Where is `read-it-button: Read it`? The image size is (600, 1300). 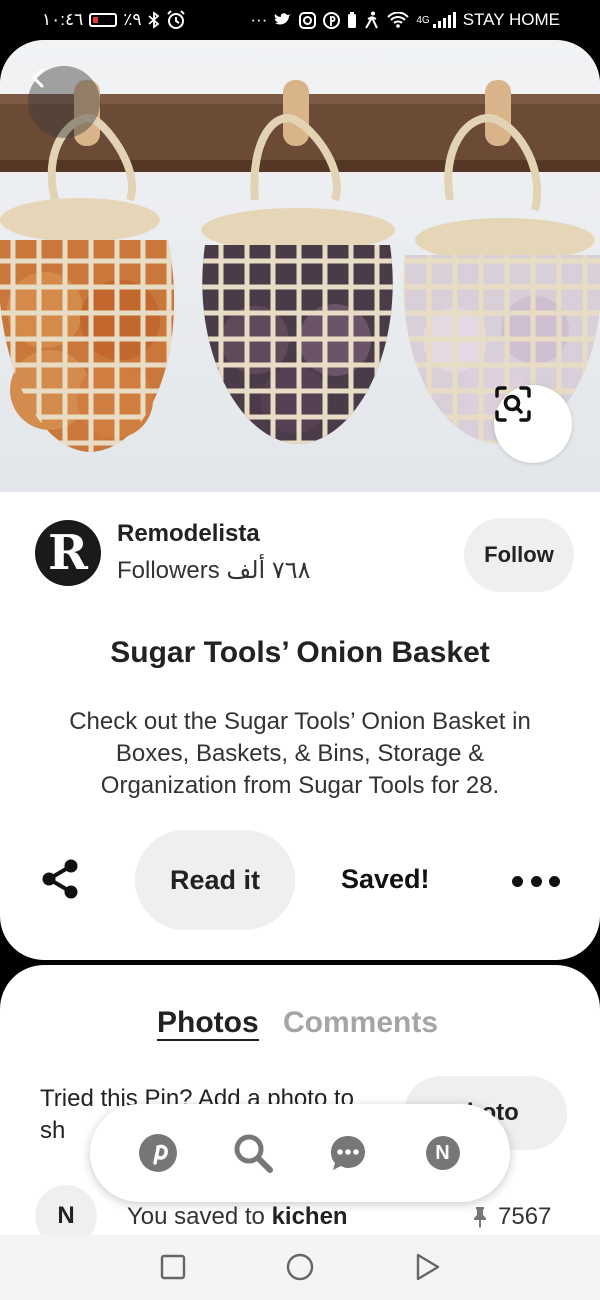 read-it-button: Read it is located at coordinates (215, 880).